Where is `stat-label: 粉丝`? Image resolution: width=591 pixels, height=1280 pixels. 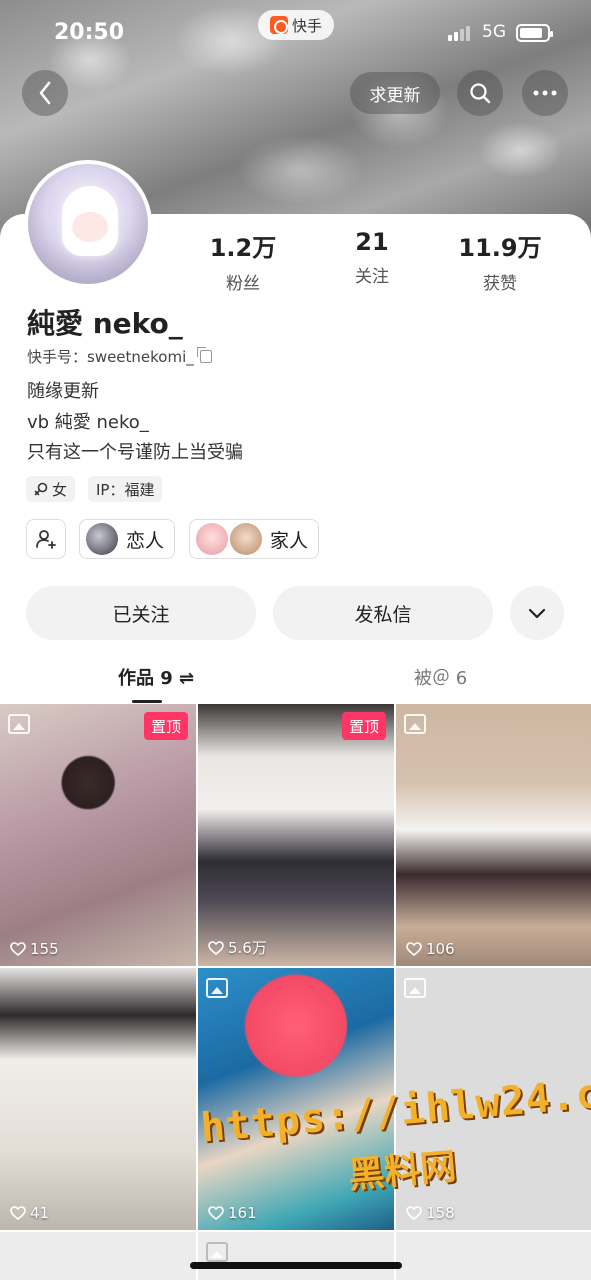 stat-label: 粉丝 is located at coordinates (243, 284).